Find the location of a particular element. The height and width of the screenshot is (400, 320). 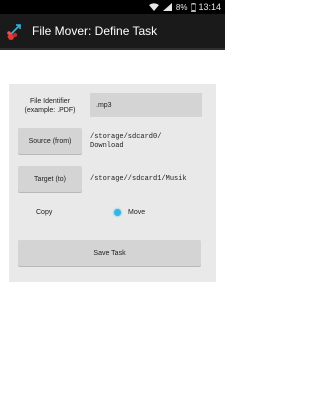

status-bar: 8% 13:14 is located at coordinates (112, 7).